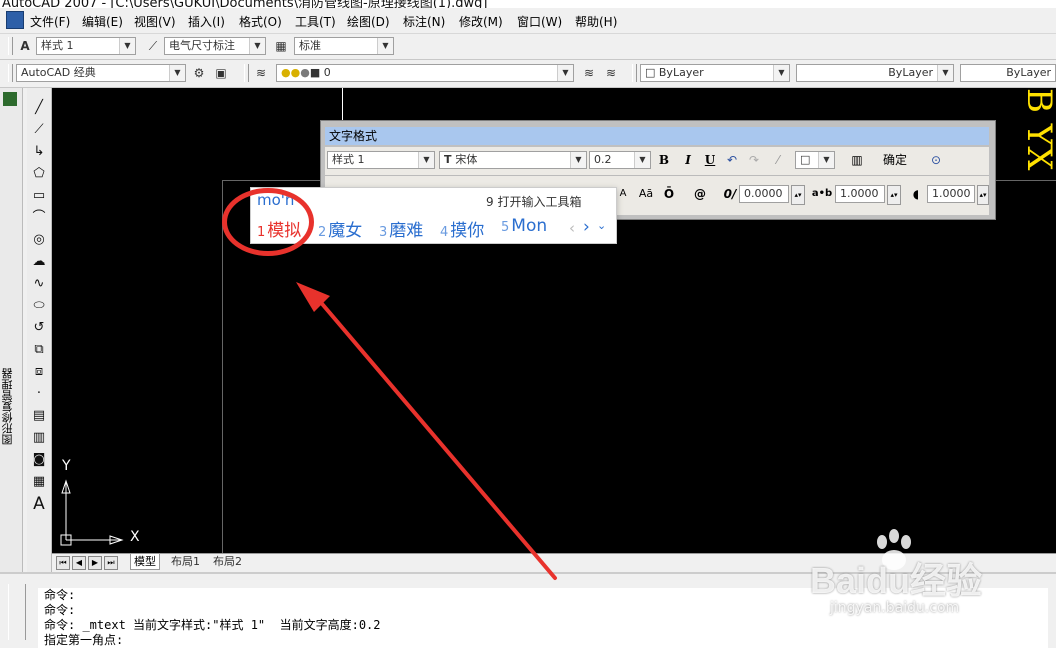 This screenshot has height=648, width=1056. I want to click on lineweight-combo: ByLayer, so click(1008, 73).